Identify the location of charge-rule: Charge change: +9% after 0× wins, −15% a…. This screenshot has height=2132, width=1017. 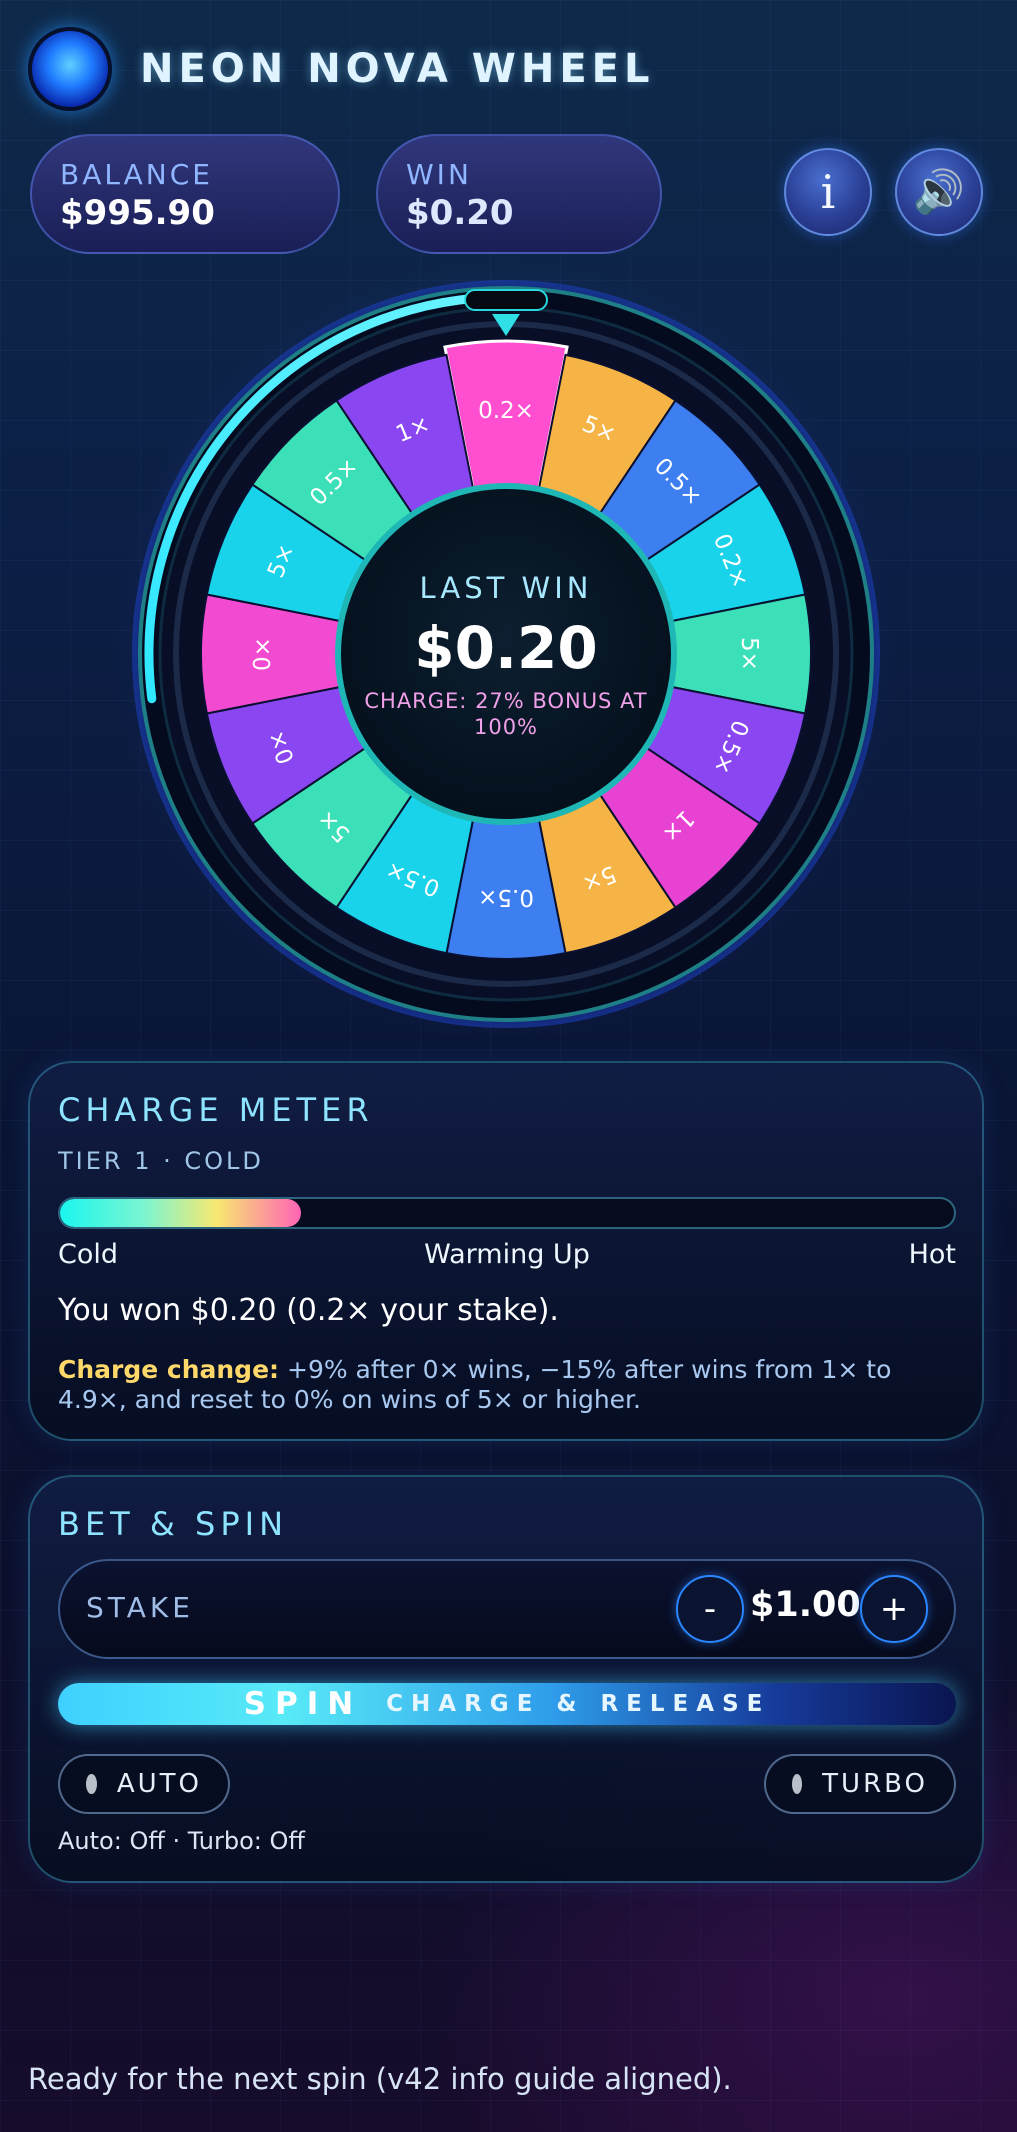
(508, 1385).